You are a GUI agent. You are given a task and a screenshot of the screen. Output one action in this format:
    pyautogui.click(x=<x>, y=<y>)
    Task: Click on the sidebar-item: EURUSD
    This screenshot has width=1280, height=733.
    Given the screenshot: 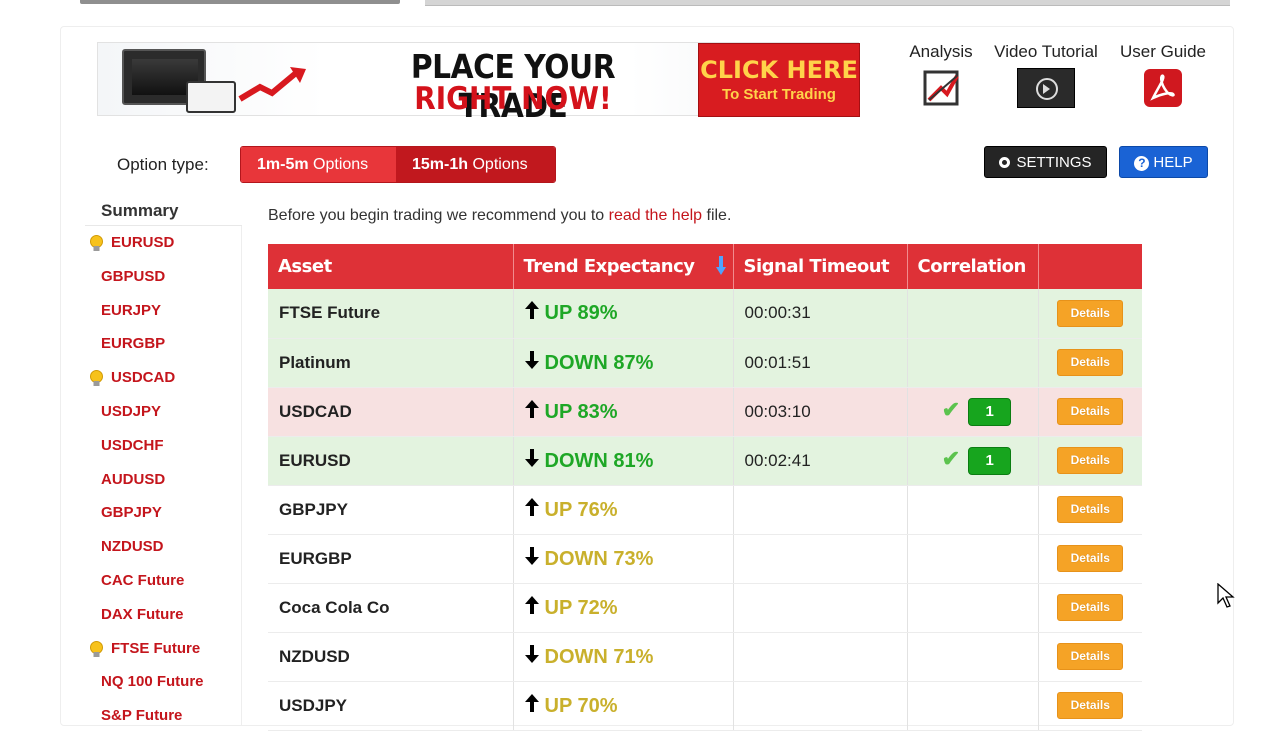 What is the action you would take?
    pyautogui.click(x=163, y=243)
    